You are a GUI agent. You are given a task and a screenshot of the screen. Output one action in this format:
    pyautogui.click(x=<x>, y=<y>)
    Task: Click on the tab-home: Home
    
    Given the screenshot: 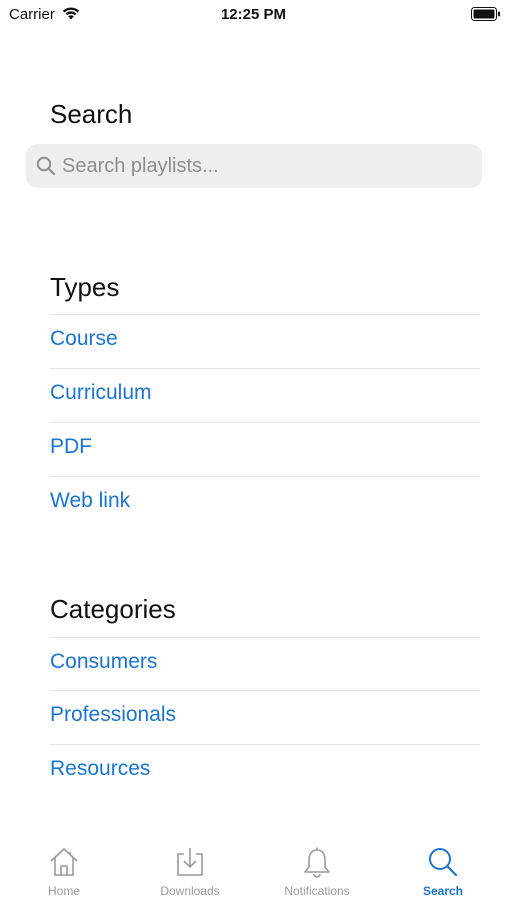 What is the action you would take?
    pyautogui.click(x=64, y=868)
    